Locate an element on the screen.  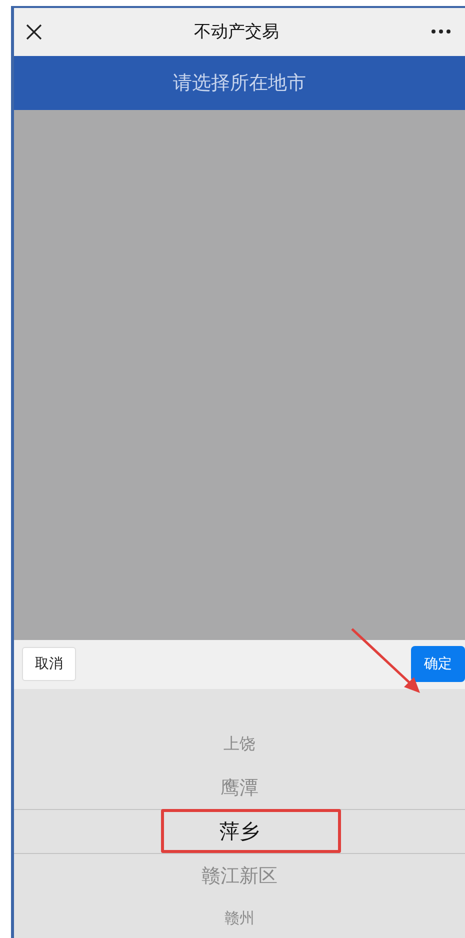
banner-title: 请选择所在地市 is located at coordinates (239, 83).